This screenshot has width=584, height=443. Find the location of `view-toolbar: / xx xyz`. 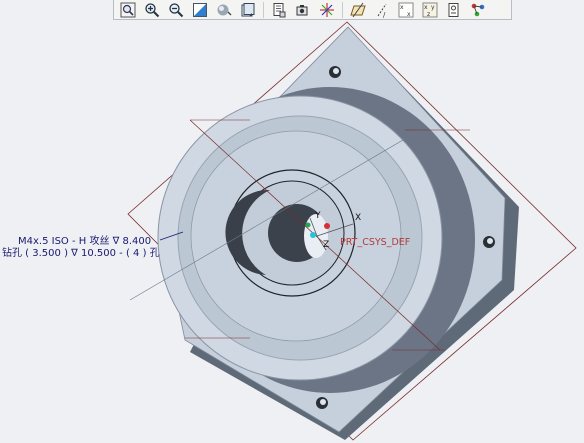

view-toolbar: / xx xyz is located at coordinates (312, 10).